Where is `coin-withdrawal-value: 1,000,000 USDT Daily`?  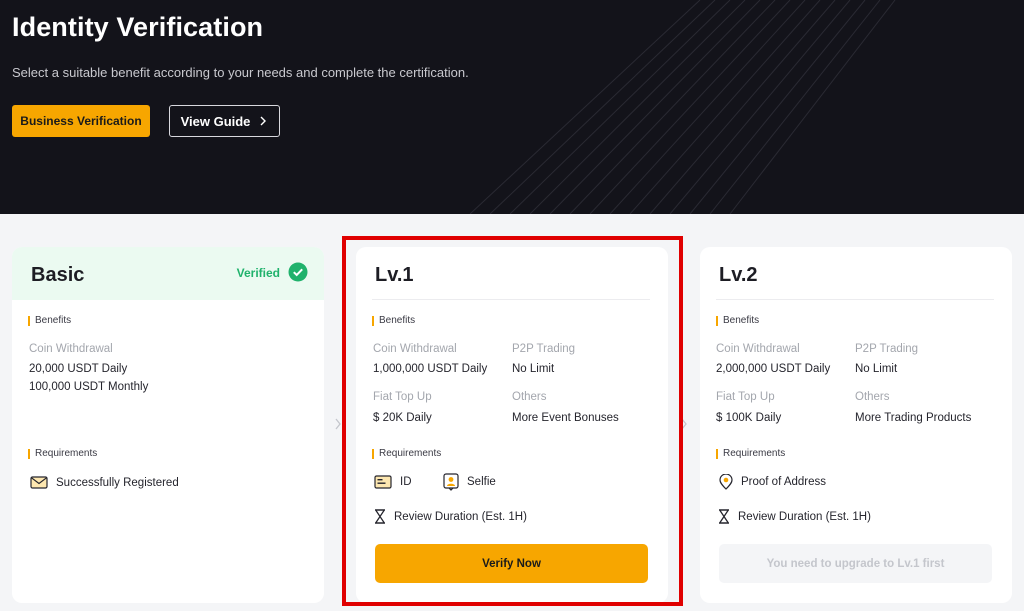 coin-withdrawal-value: 1,000,000 USDT Daily is located at coordinates (430, 369).